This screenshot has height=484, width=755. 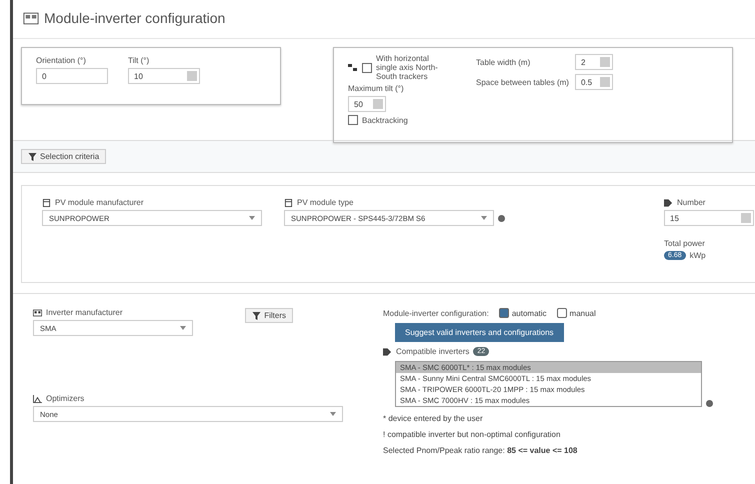 I want to click on suggest-button: Suggest valid inverters and configurations, so click(x=479, y=332).